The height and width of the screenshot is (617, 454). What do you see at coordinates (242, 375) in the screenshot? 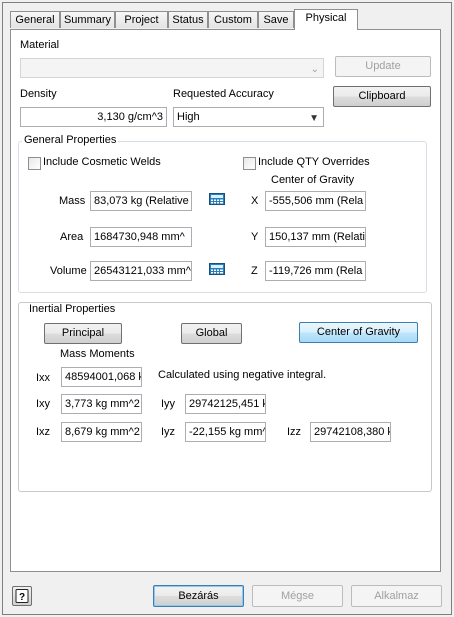
I see `negative-integral-note: Calculated using negative integral.` at bounding box center [242, 375].